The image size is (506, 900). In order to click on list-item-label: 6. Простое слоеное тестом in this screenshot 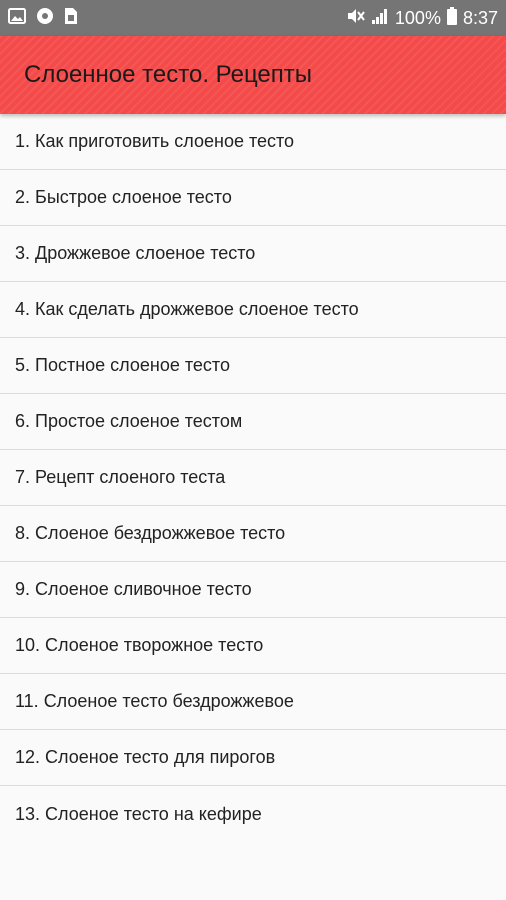, I will do `click(129, 421)`.